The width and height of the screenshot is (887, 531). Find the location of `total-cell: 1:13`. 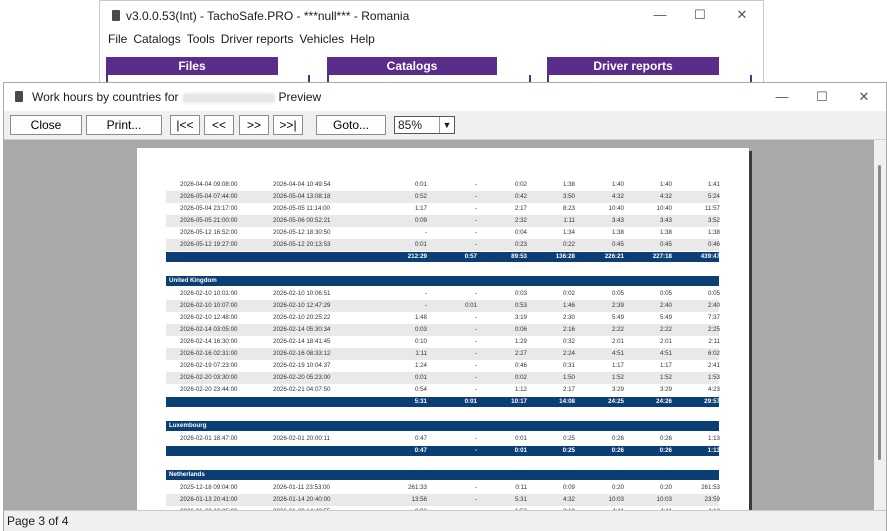

total-cell: 1:13 is located at coordinates (713, 450).